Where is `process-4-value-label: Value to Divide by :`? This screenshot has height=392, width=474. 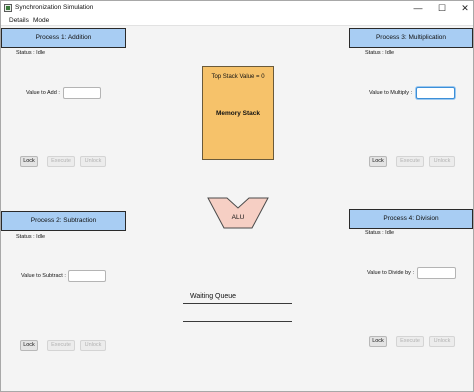
process-4-value-label: Value to Divide by : is located at coordinates (390, 273).